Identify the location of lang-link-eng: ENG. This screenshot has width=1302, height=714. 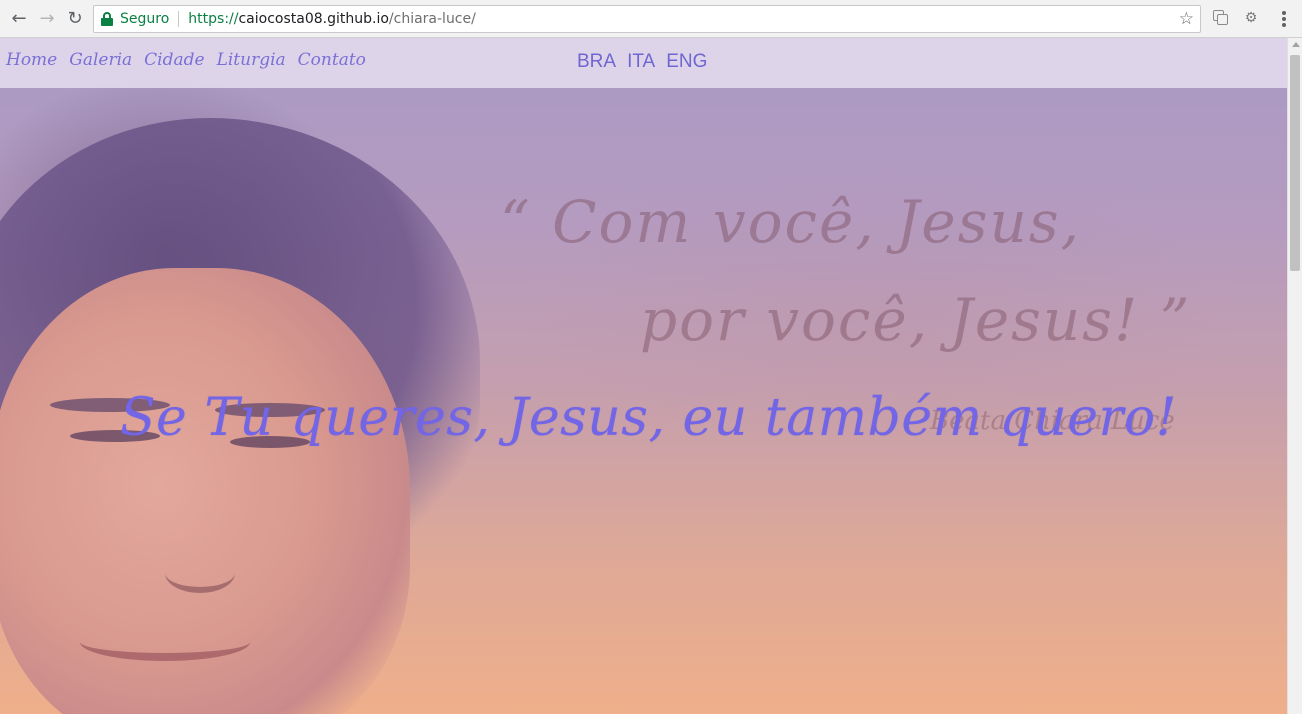
(686, 62).